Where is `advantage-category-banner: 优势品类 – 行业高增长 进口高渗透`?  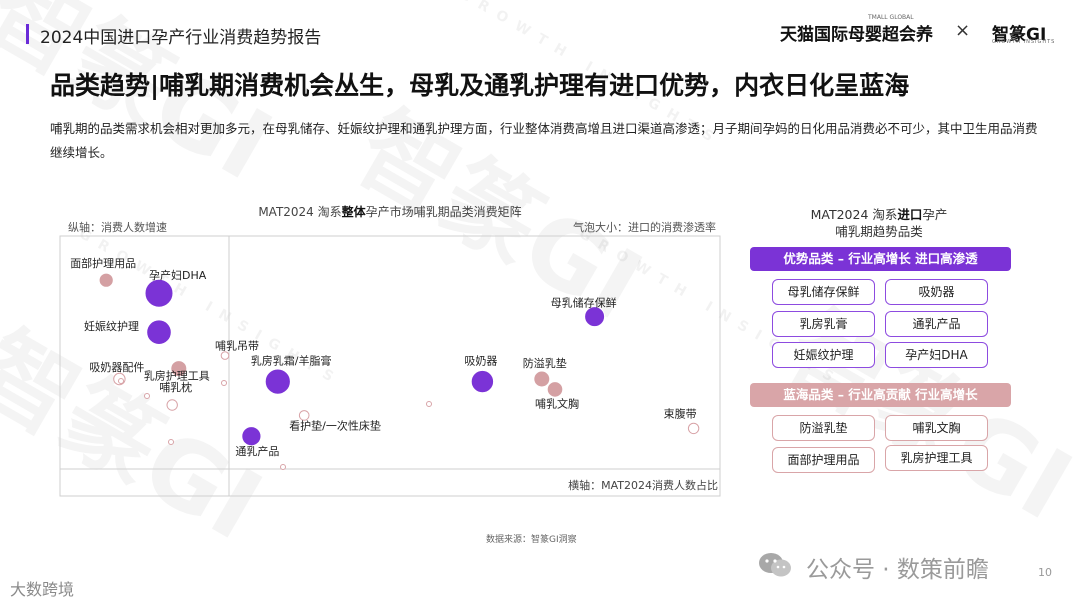 advantage-category-banner: 优势品类 – 行业高增长 进口高渗透 is located at coordinates (880, 259).